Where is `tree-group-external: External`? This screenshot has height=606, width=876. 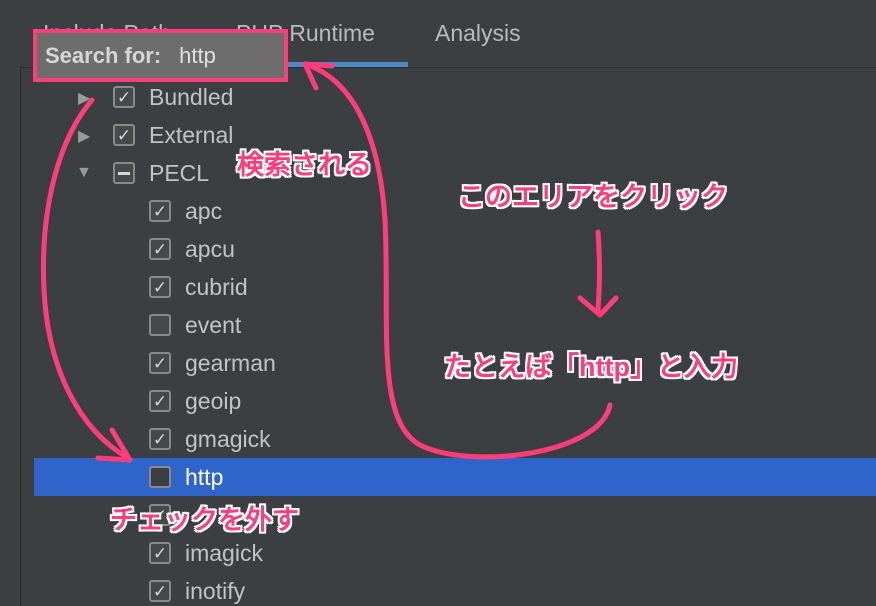 tree-group-external: External is located at coordinates (191, 135).